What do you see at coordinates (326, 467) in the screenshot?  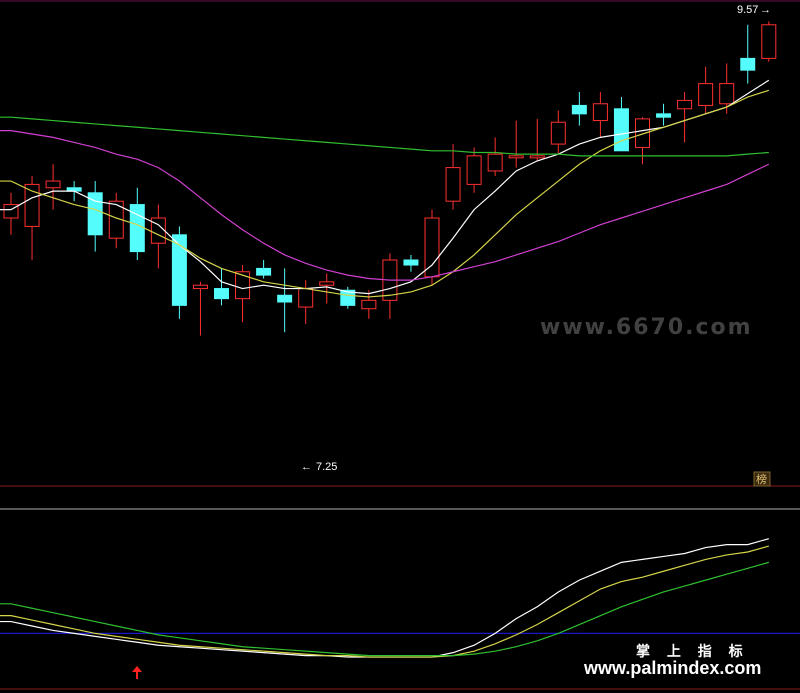 I see `min-price-label: 7.25` at bounding box center [326, 467].